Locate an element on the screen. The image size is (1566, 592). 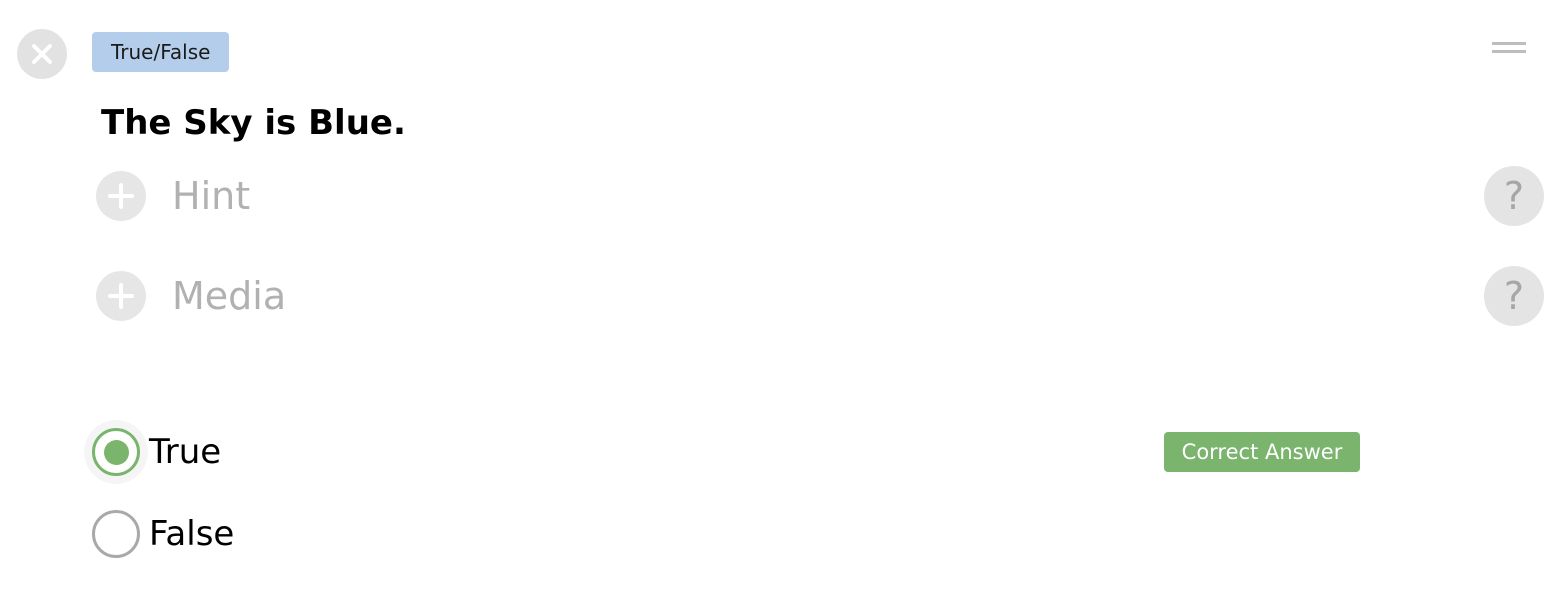
hint-help-button: ? is located at coordinates (1514, 196).